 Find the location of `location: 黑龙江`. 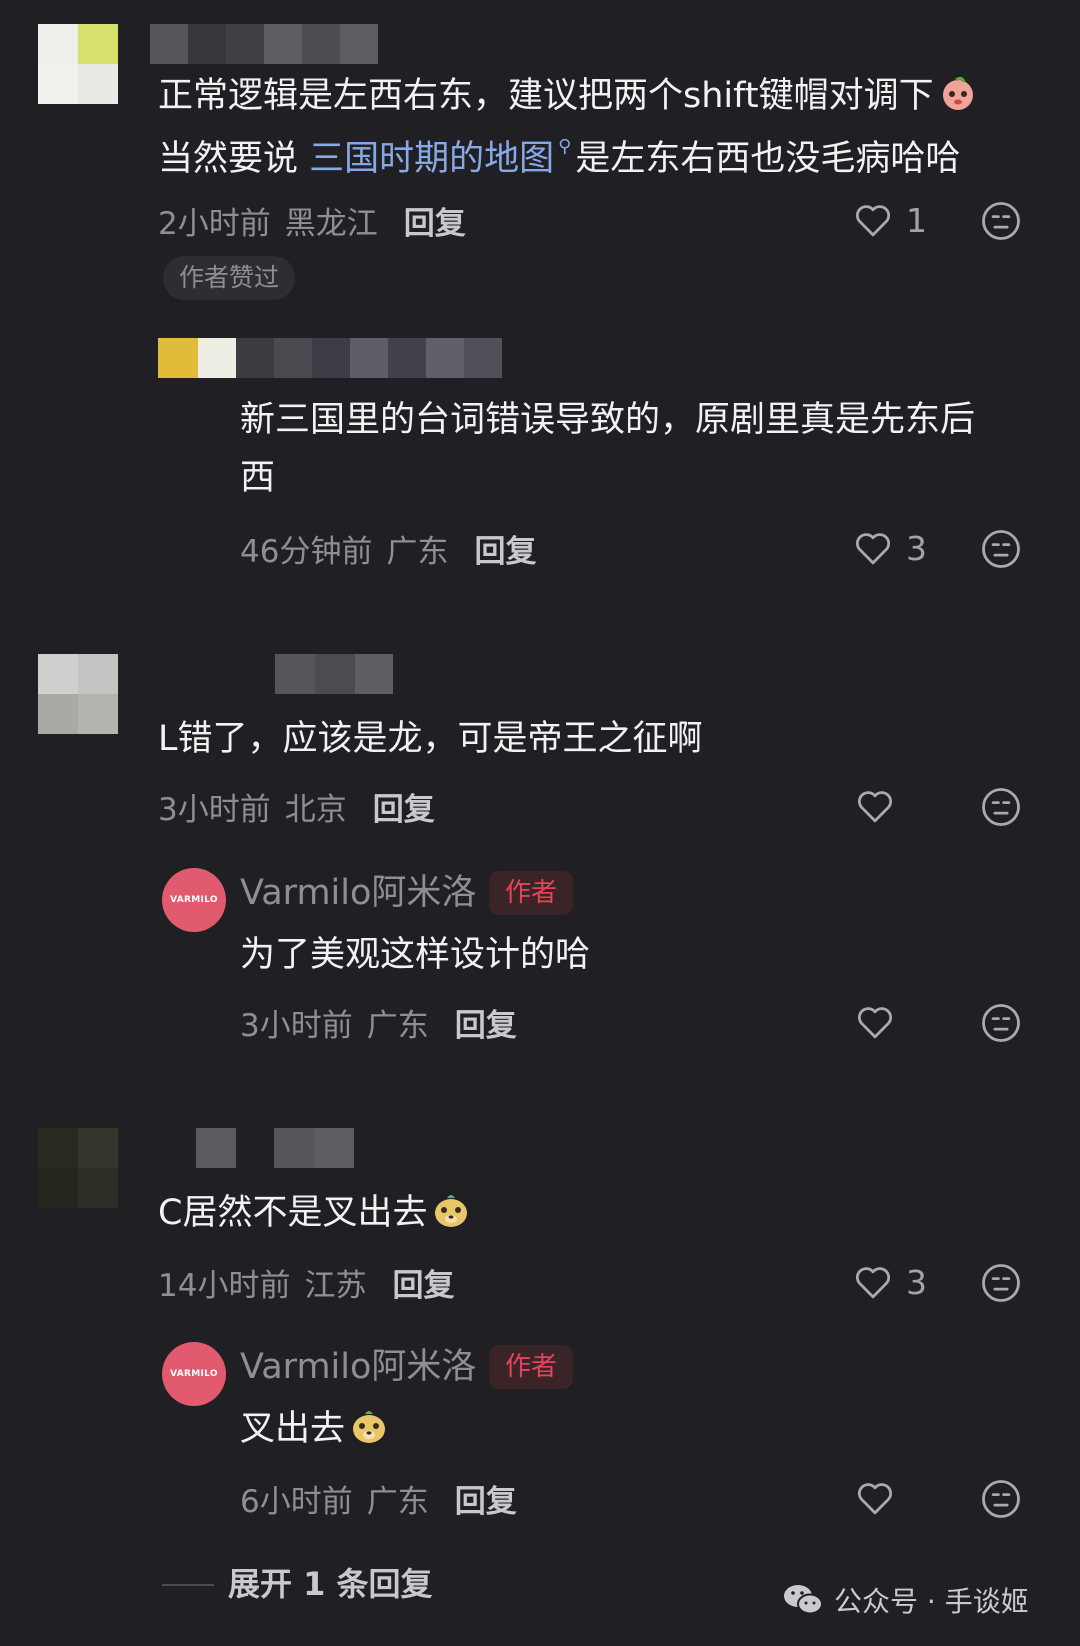

location: 黑龙江 is located at coordinates (331, 223).